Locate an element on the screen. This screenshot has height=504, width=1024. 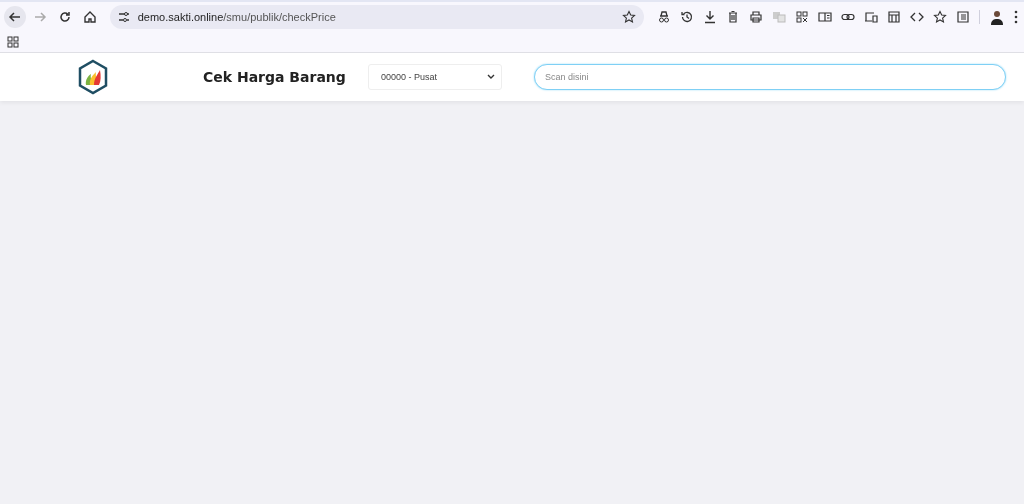
layout-icon is located at coordinates (893, 17).